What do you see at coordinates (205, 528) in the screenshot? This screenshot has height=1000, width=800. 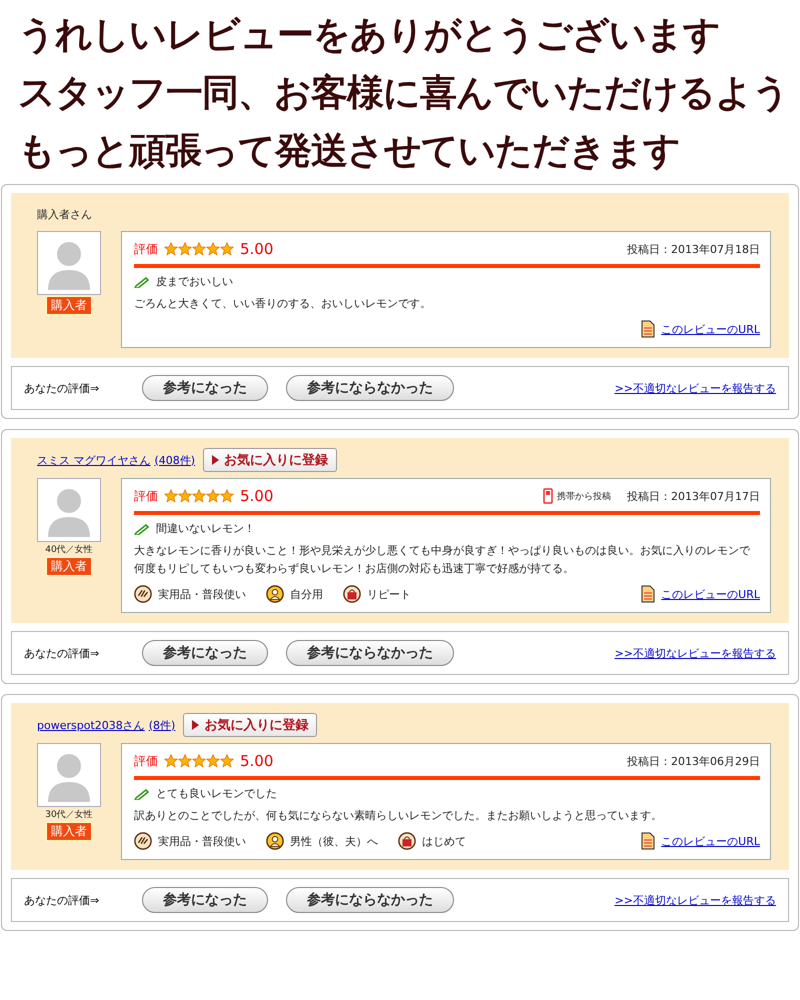 I see `review-title: 間違いないレモン！` at bounding box center [205, 528].